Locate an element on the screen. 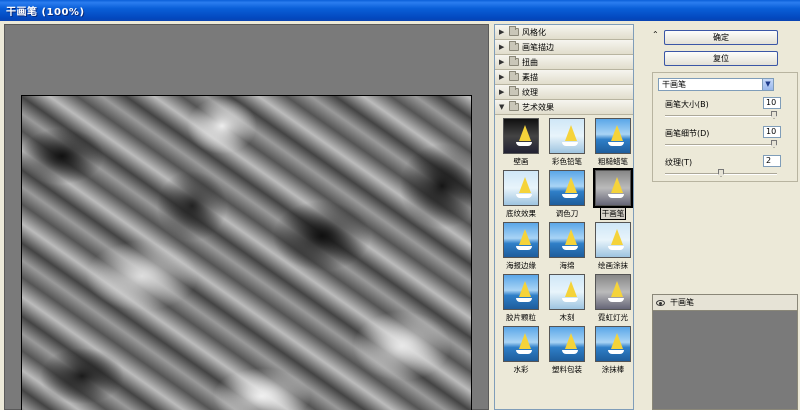 This screenshot has width=800, height=410. category-label: 素描 is located at coordinates (530, 77).